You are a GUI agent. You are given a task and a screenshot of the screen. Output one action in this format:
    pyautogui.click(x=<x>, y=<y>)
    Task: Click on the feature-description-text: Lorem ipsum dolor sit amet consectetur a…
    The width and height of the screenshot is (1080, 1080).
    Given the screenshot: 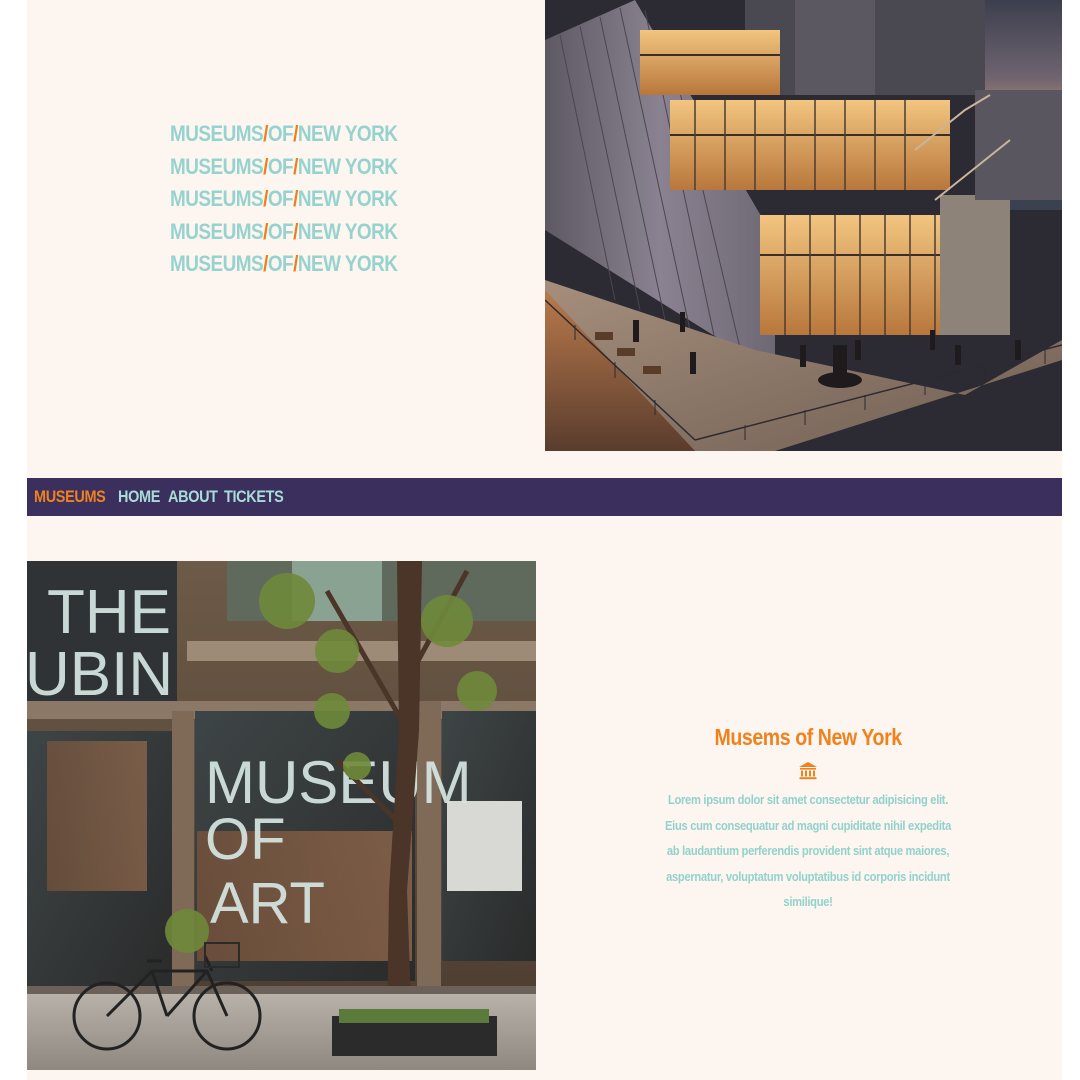 What is the action you would take?
    pyautogui.click(x=807, y=850)
    